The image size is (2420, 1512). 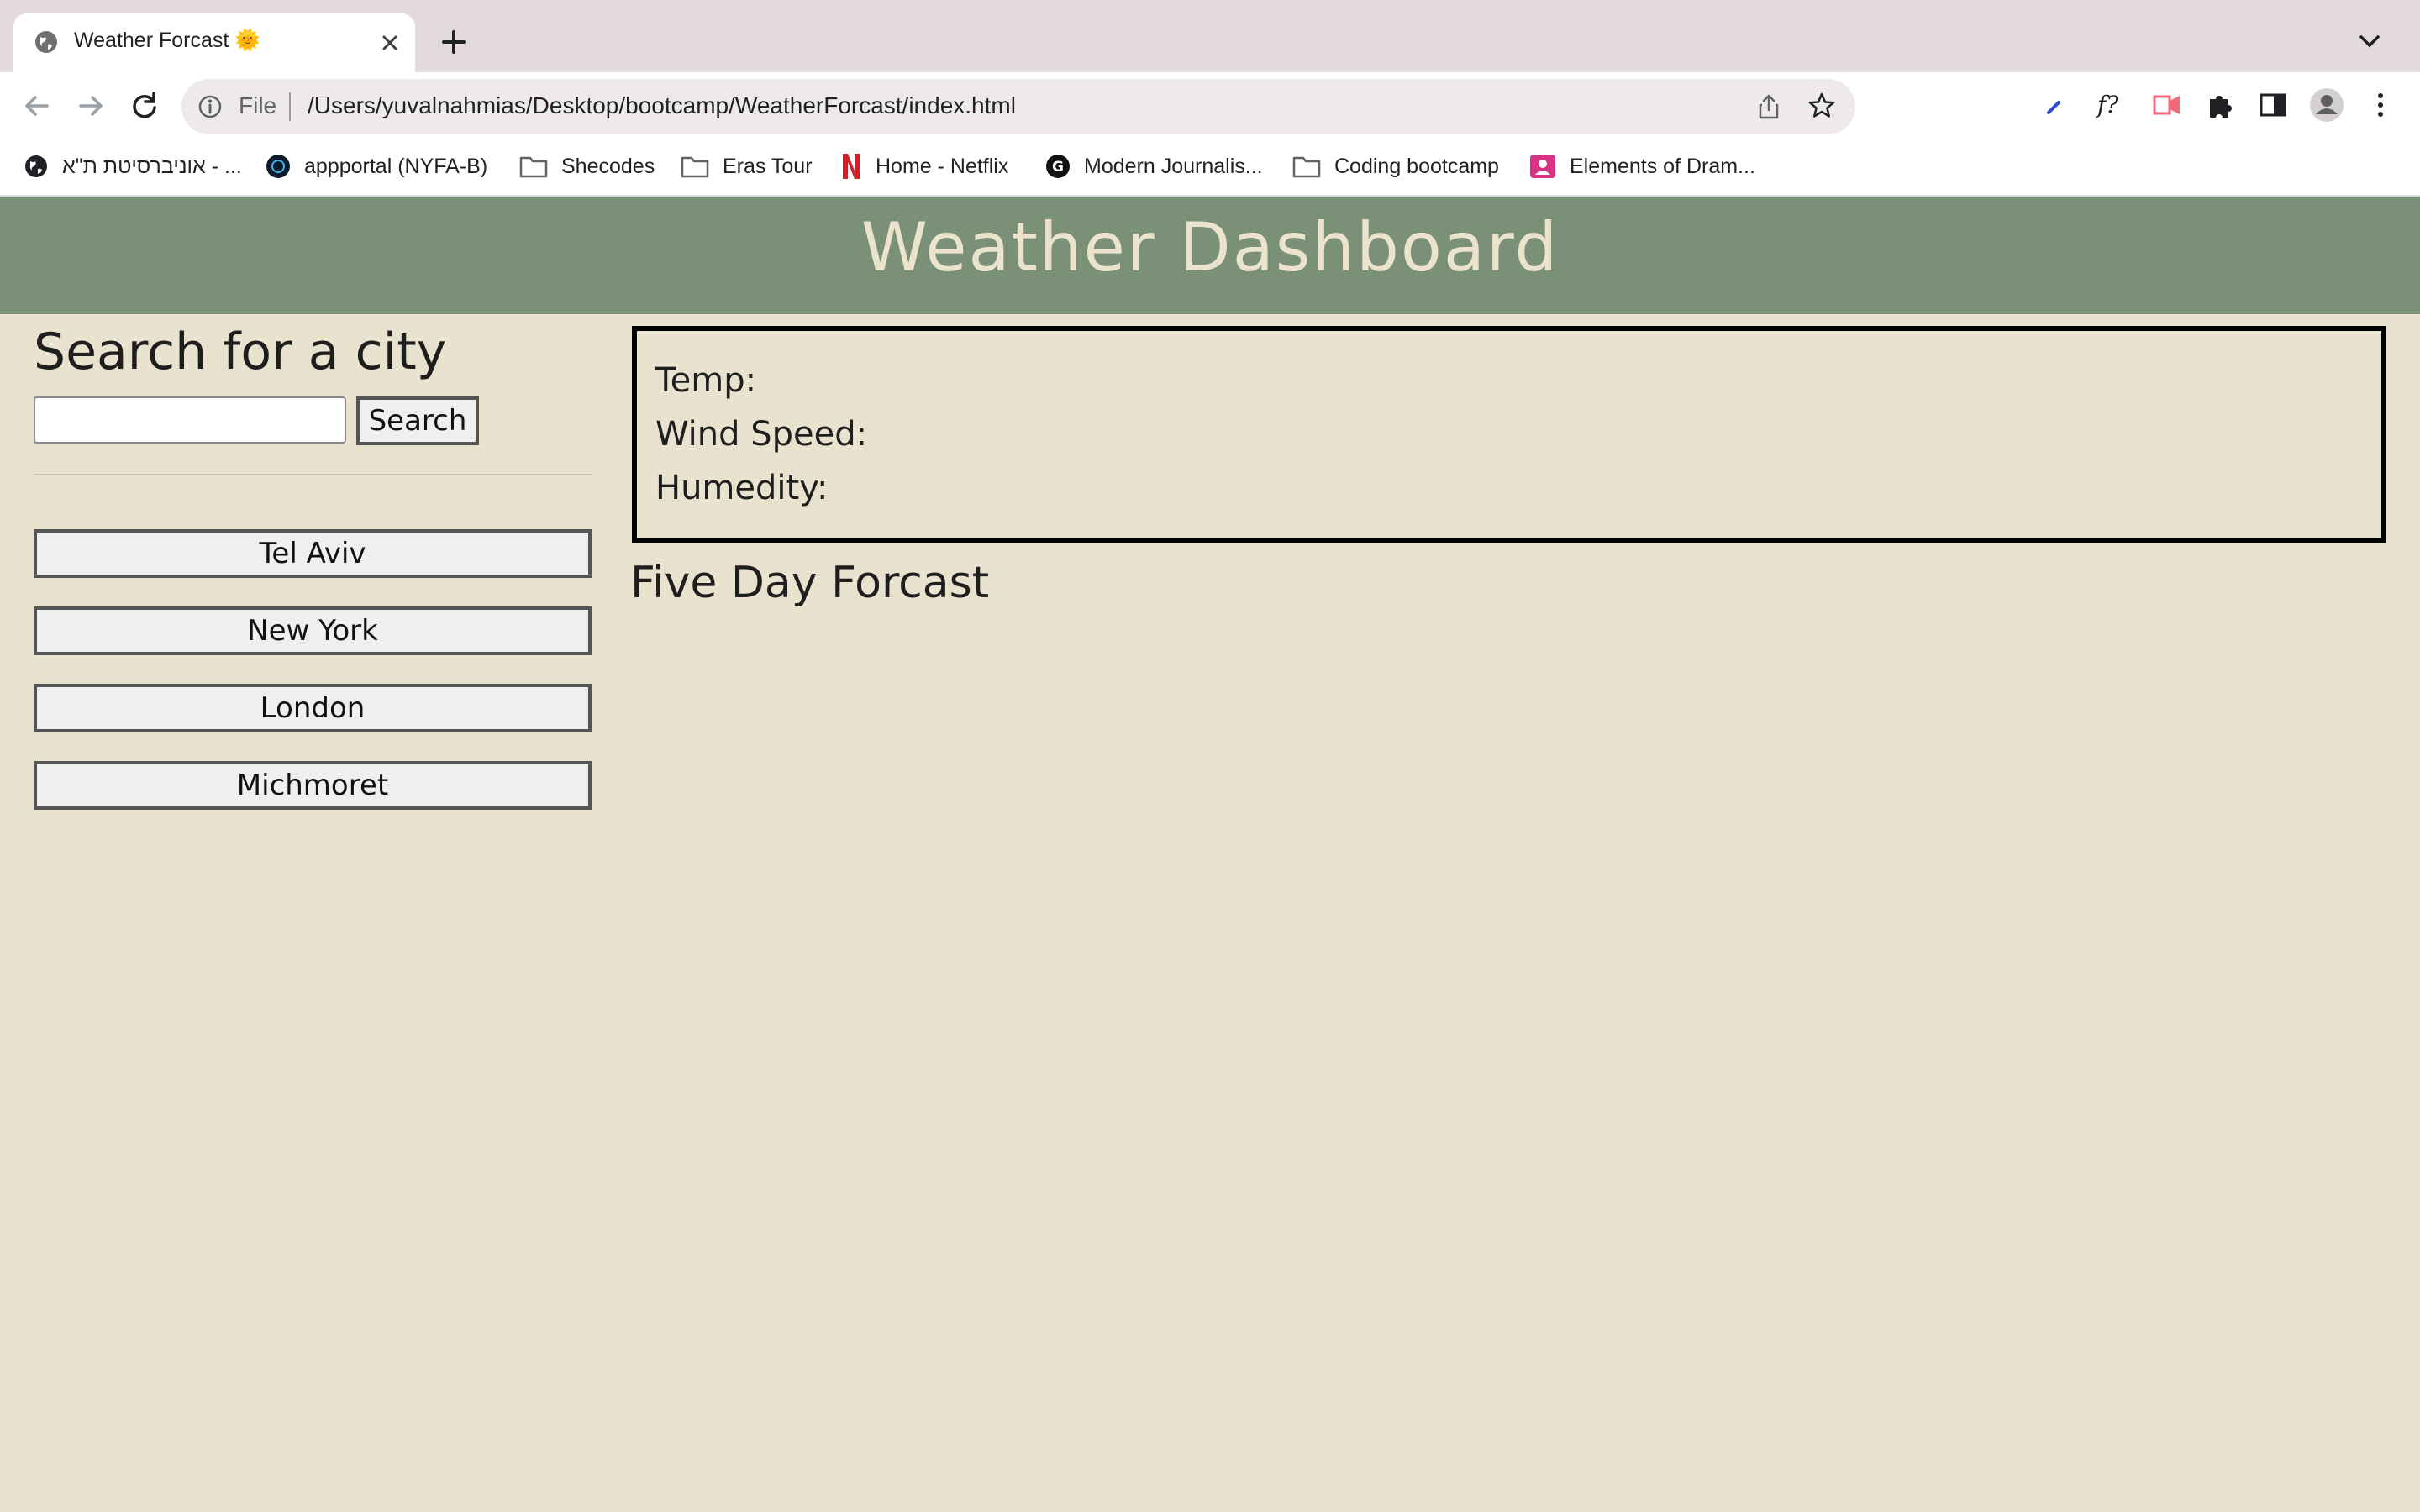 What do you see at coordinates (1768, 106) in the screenshot?
I see `share-icon` at bounding box center [1768, 106].